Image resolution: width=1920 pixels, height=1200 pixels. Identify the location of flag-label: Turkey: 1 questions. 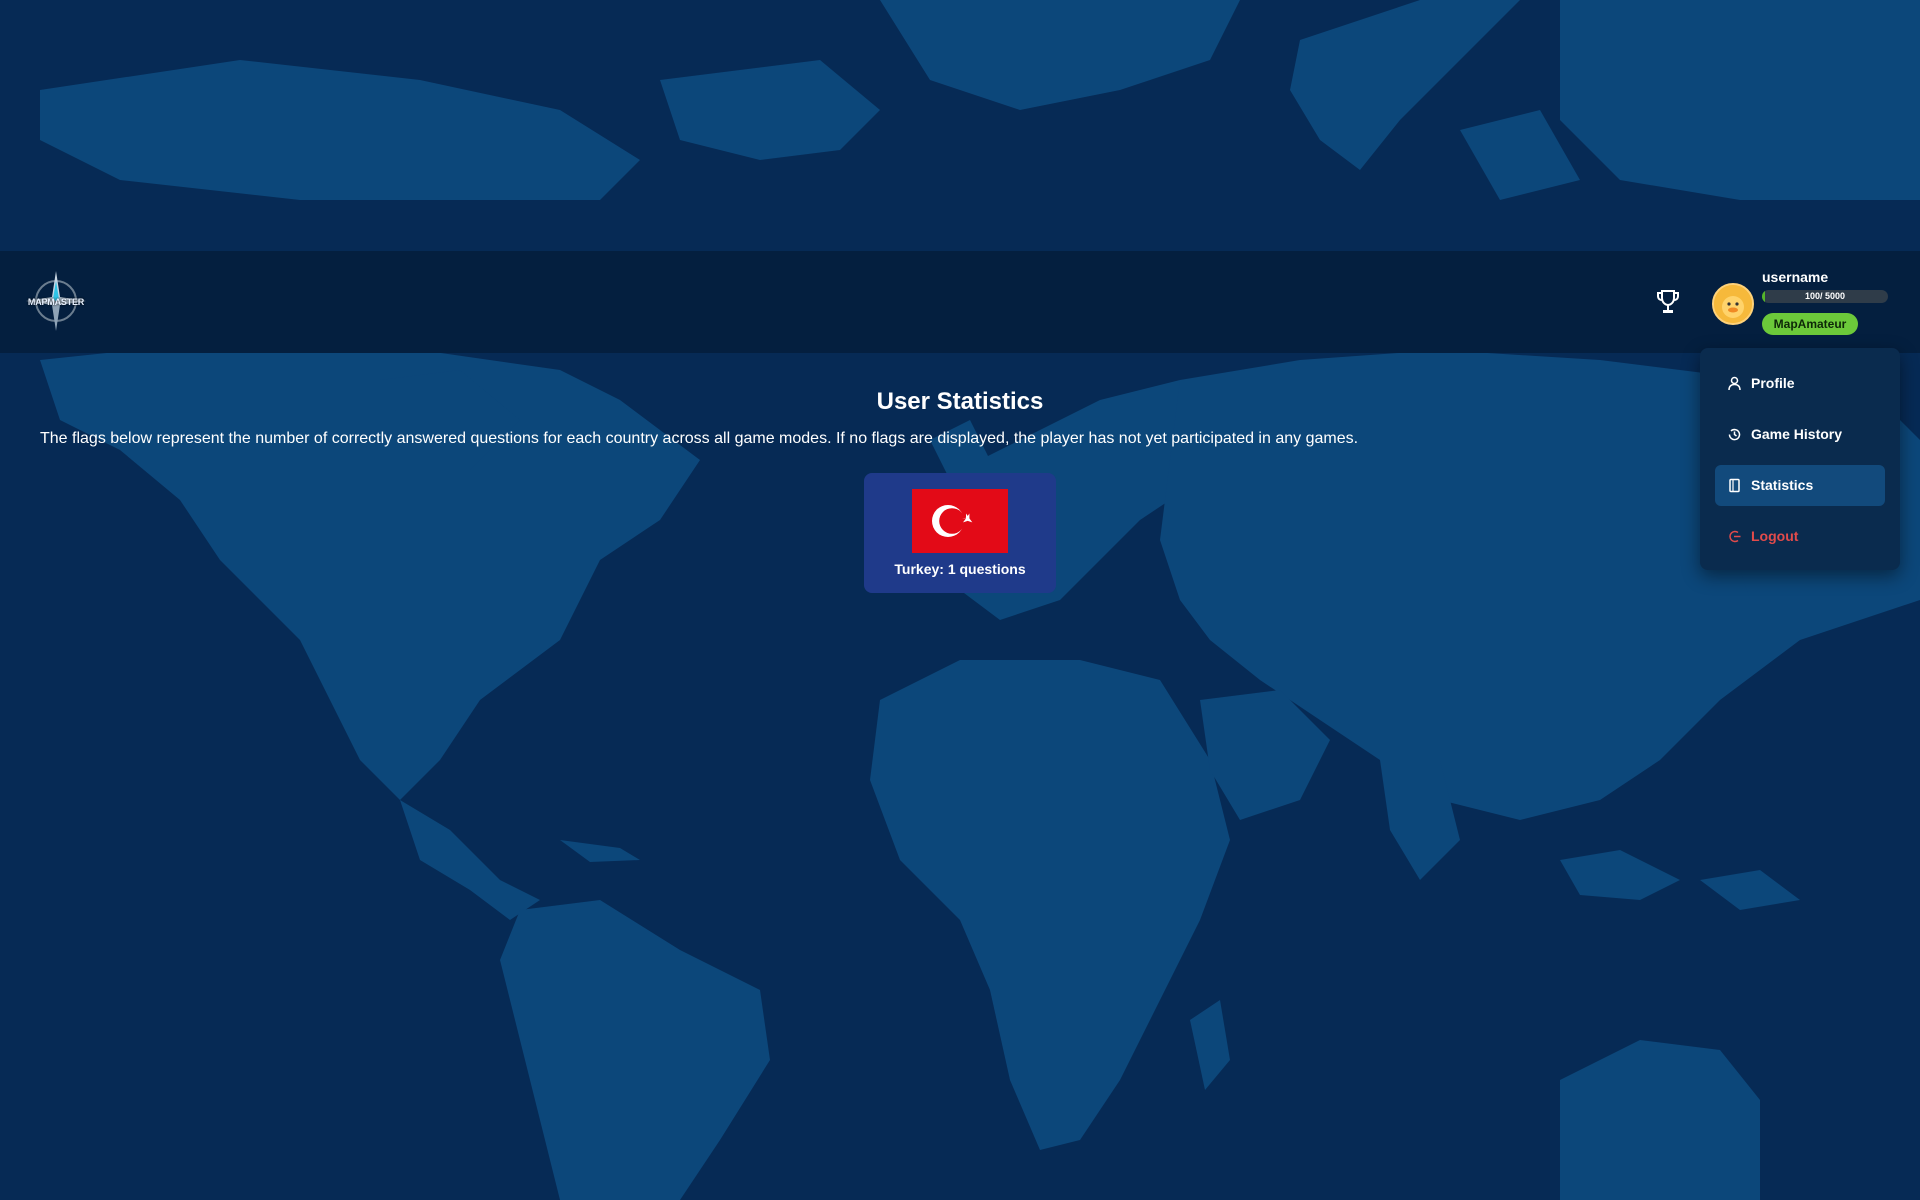
(960, 569).